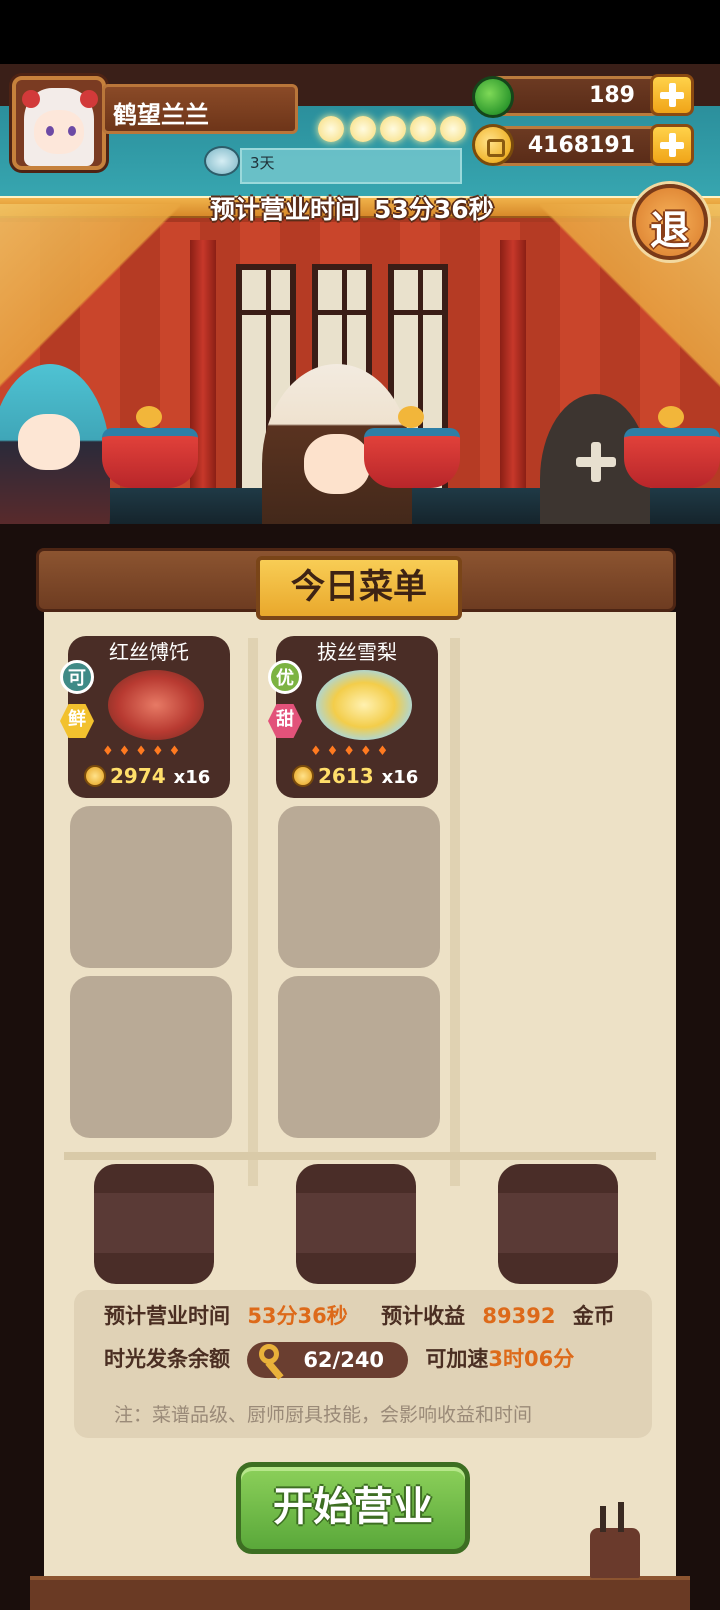  What do you see at coordinates (672, 95) in the screenshot?
I see `add-jade-button` at bounding box center [672, 95].